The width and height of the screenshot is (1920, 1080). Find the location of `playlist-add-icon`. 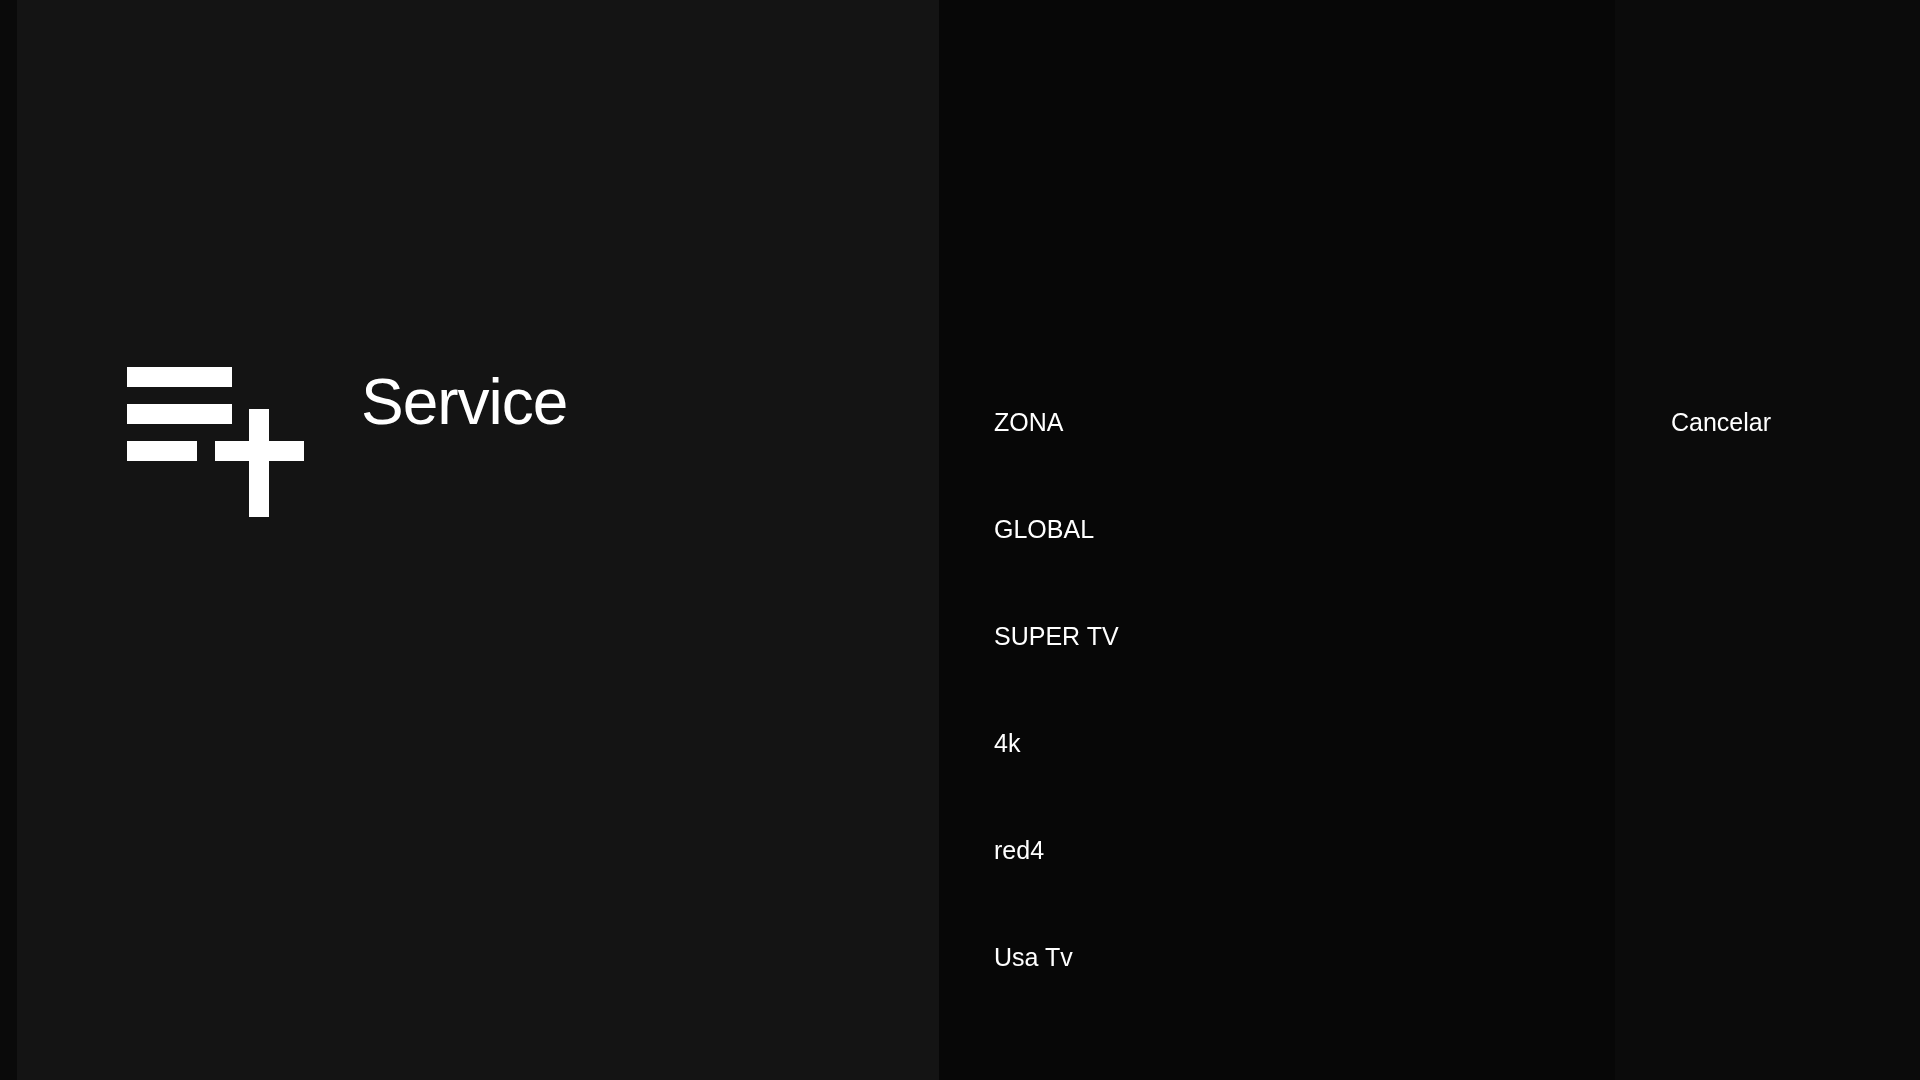

playlist-add-icon is located at coordinates (215, 442).